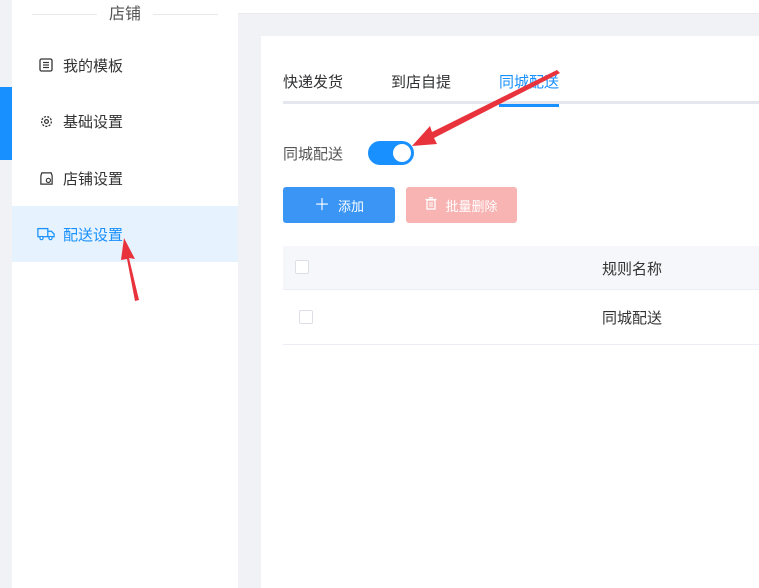 The image size is (759, 588). What do you see at coordinates (93, 121) in the screenshot?
I see `sidebar-item-label: 基础设置` at bounding box center [93, 121].